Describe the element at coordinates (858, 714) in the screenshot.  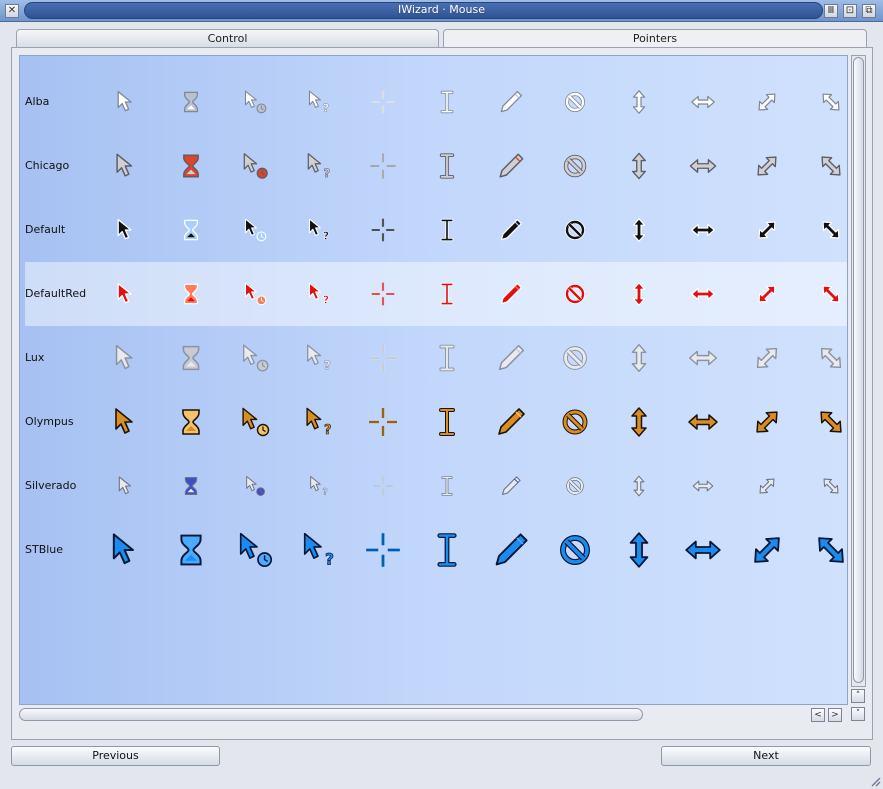
I see `scroll-down-button: ˅` at that location.